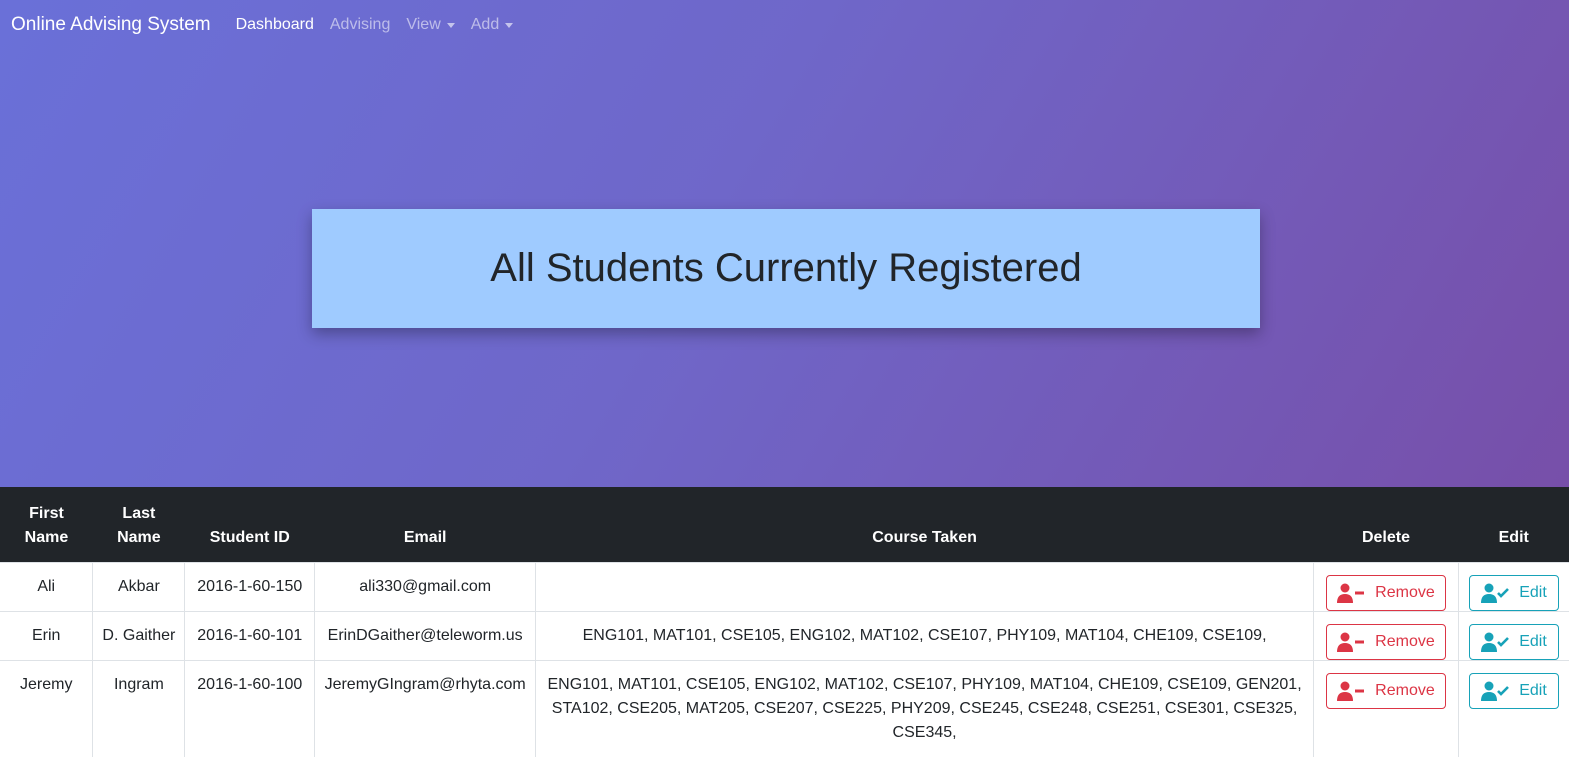  Describe the element at coordinates (924, 586) in the screenshot. I see `cell-courses` at that location.